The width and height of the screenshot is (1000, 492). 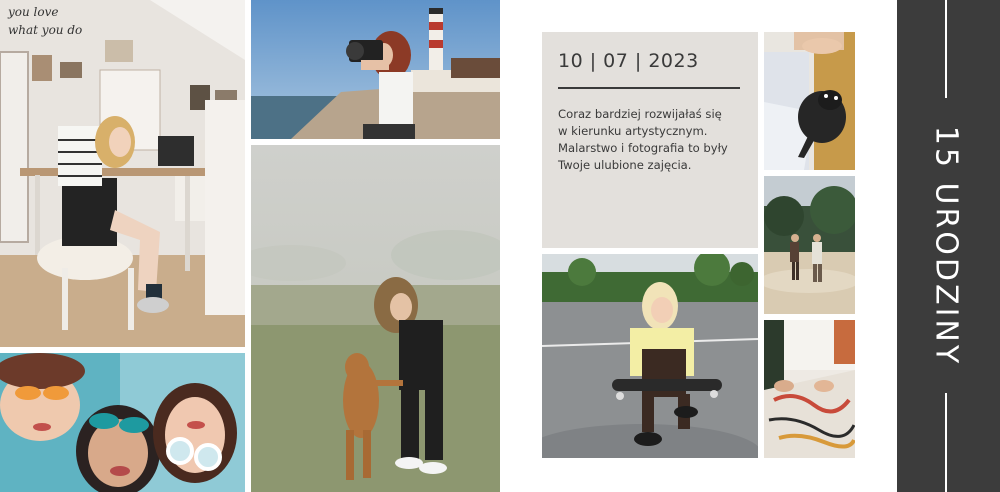 What do you see at coordinates (946, 49) in the screenshot?
I see `band-line-top` at bounding box center [946, 49].